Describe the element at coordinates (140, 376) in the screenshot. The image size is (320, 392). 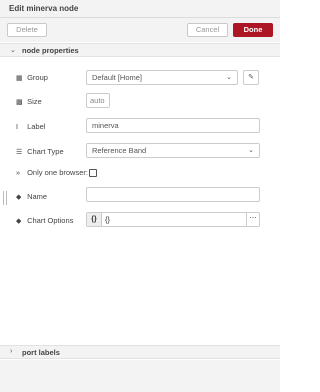
I see `tray-footer` at that location.